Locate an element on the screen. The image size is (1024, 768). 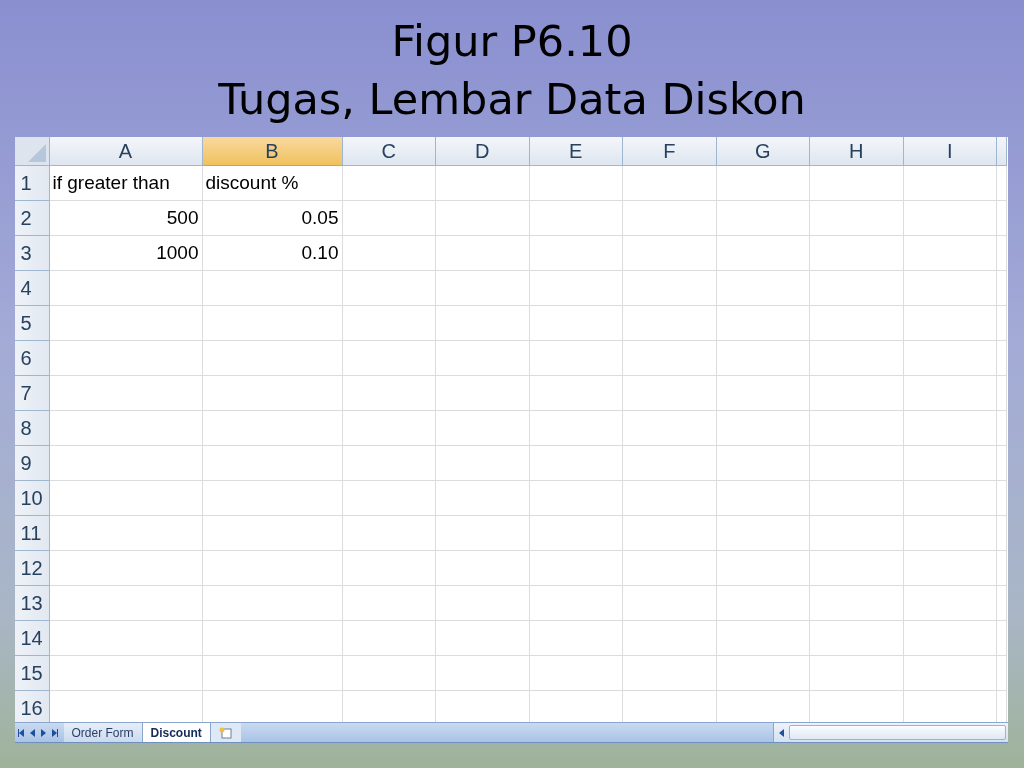
scroll-thumb is located at coordinates (897, 732).